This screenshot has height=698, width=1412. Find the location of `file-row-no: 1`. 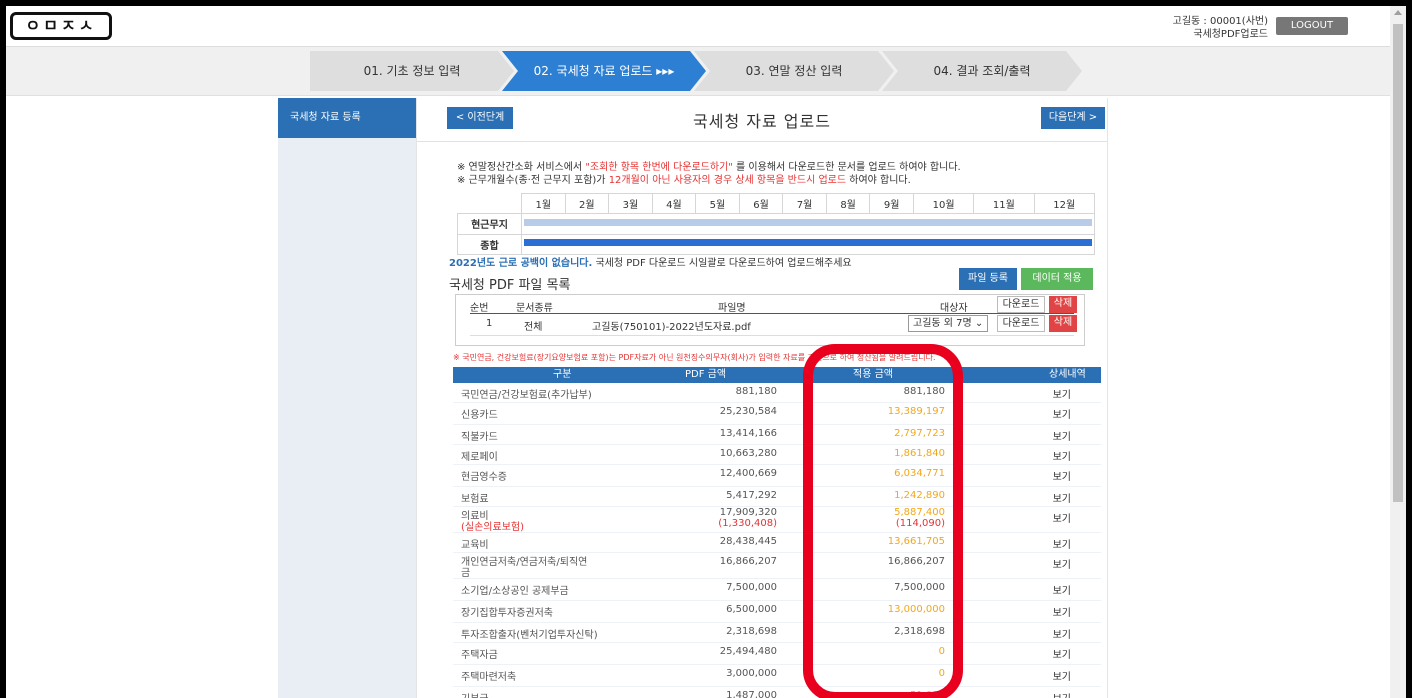

file-row-no: 1 is located at coordinates (489, 323).